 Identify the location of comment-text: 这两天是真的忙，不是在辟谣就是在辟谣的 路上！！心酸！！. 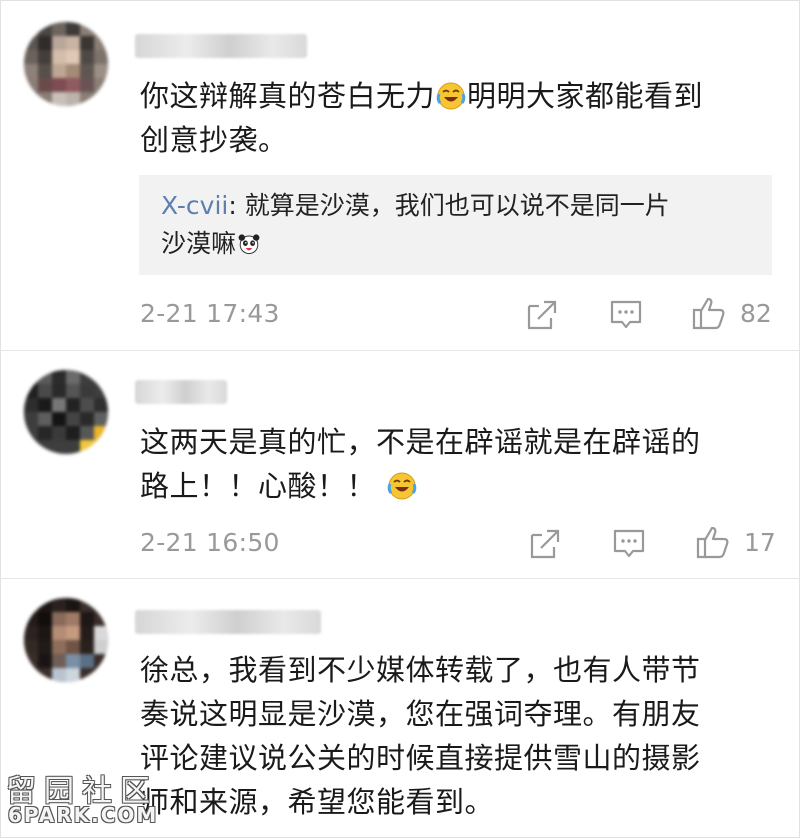
(460, 464).